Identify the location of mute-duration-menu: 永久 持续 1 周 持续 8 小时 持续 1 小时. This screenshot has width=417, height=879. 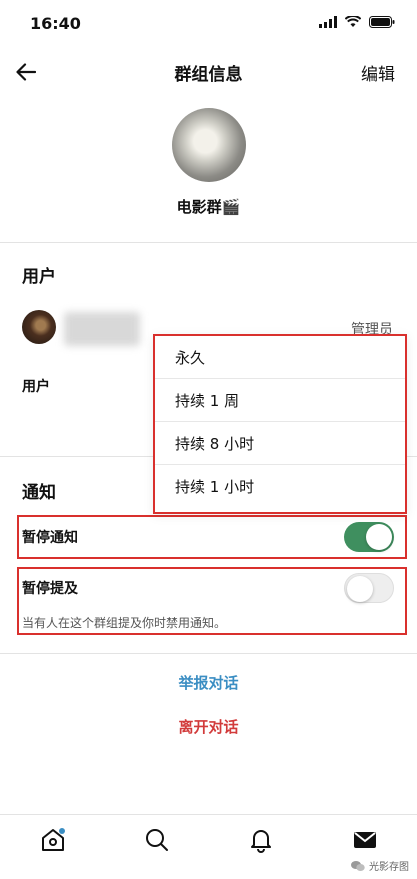
(280, 424).